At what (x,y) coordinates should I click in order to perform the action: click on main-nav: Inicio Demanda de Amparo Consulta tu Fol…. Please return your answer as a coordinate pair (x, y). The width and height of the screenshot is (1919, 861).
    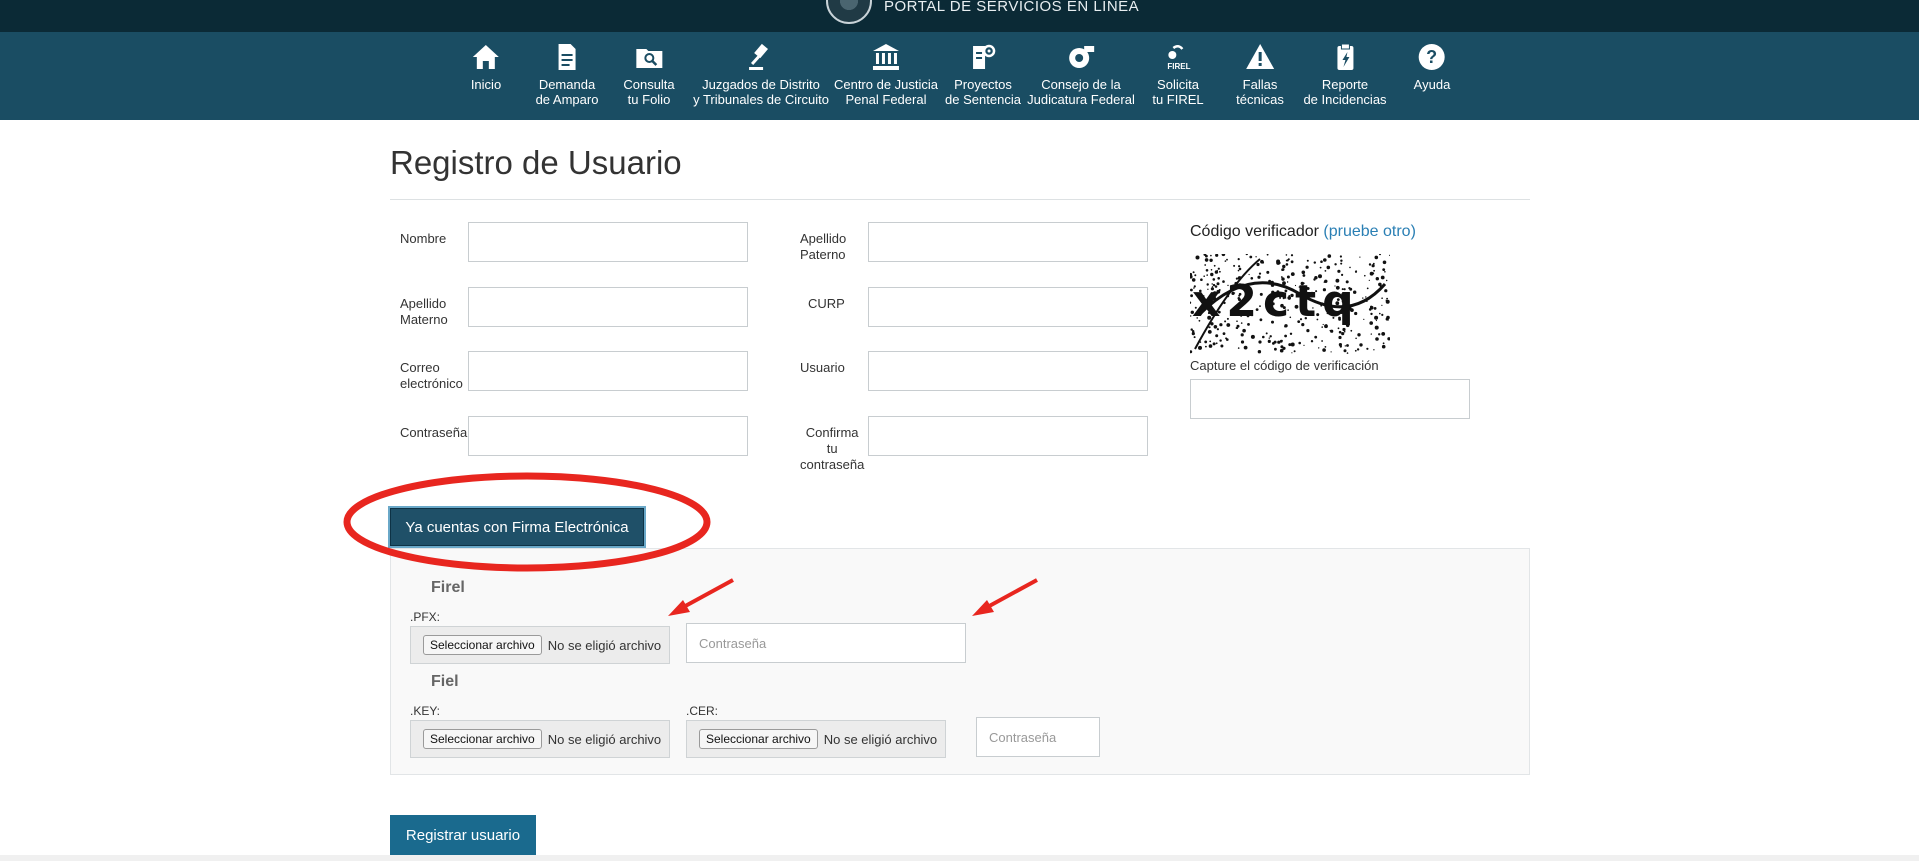
    Looking at the image, I should click on (959, 76).